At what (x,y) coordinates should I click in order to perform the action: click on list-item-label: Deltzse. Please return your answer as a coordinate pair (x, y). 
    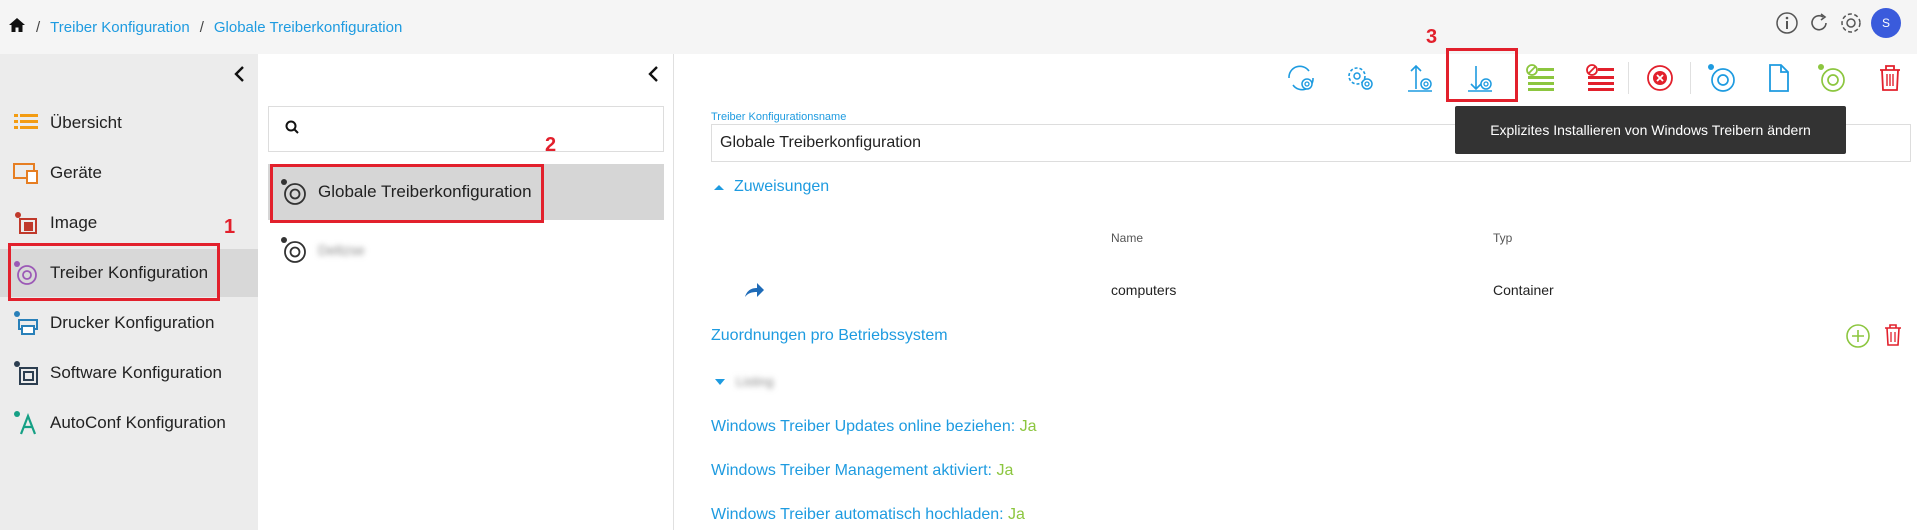
    Looking at the image, I should click on (341, 250).